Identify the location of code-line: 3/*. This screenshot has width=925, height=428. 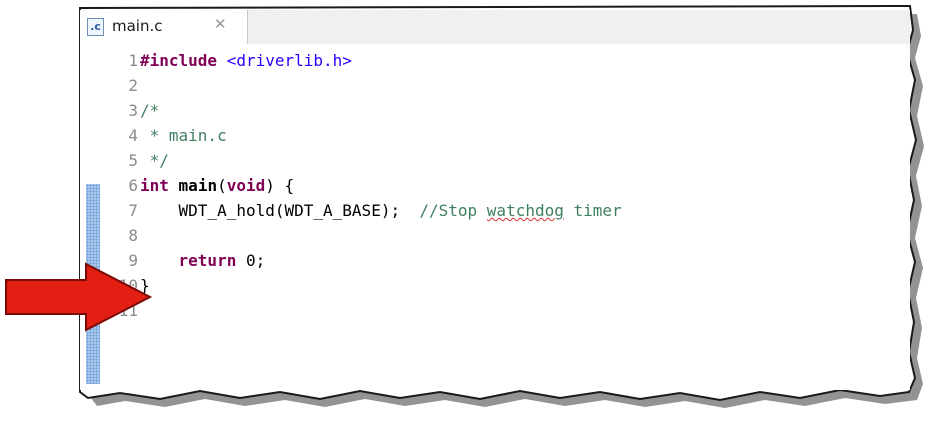
(495, 110).